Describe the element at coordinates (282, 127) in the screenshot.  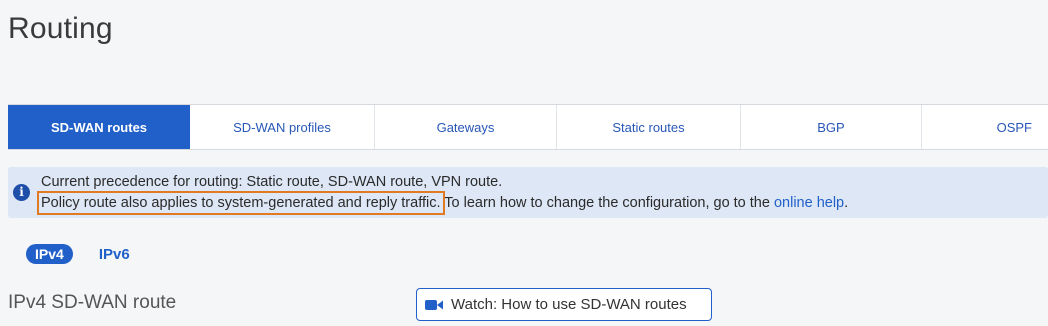
I see `tab-sd-wan-profiles: SD-WAN profiles` at that location.